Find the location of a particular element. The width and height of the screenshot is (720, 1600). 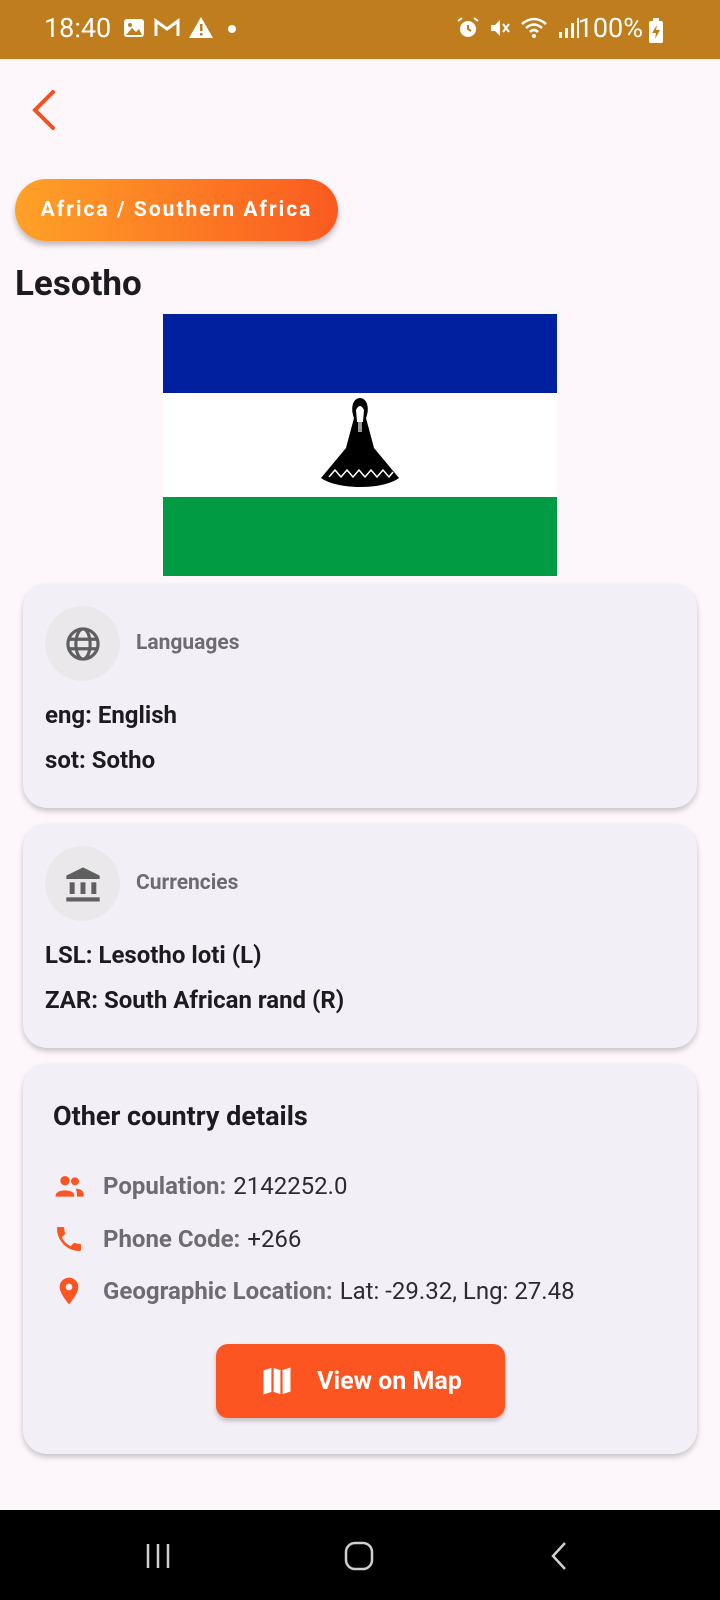

system-icons is located at coordinates (518, 28).